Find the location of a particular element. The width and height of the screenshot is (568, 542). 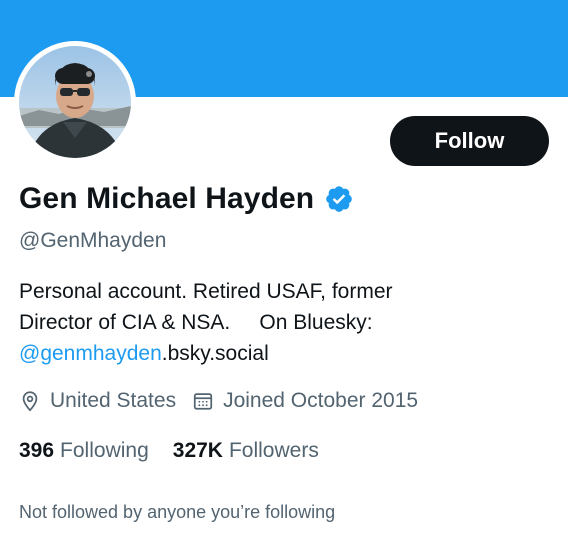

following-label: Following is located at coordinates (104, 450).